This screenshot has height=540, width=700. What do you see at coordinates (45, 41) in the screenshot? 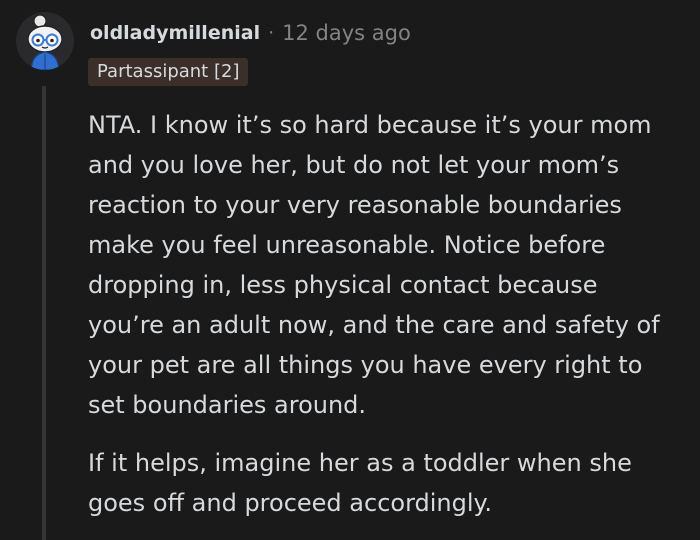
I see `user-avatar-icon` at bounding box center [45, 41].